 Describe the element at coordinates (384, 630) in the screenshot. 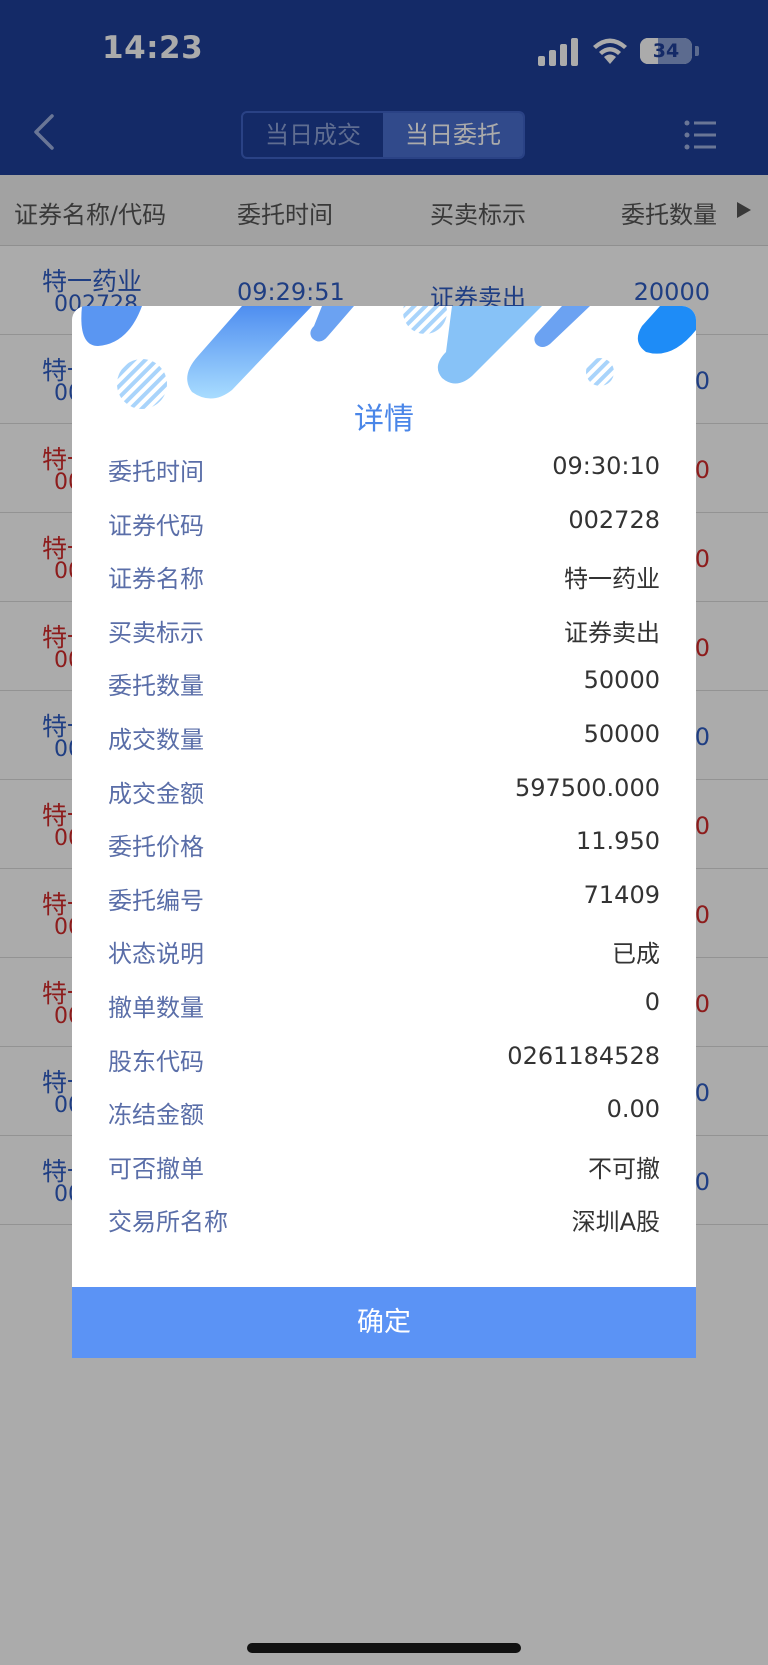

I see `detail-row: 买卖标示 证券卖出` at that location.